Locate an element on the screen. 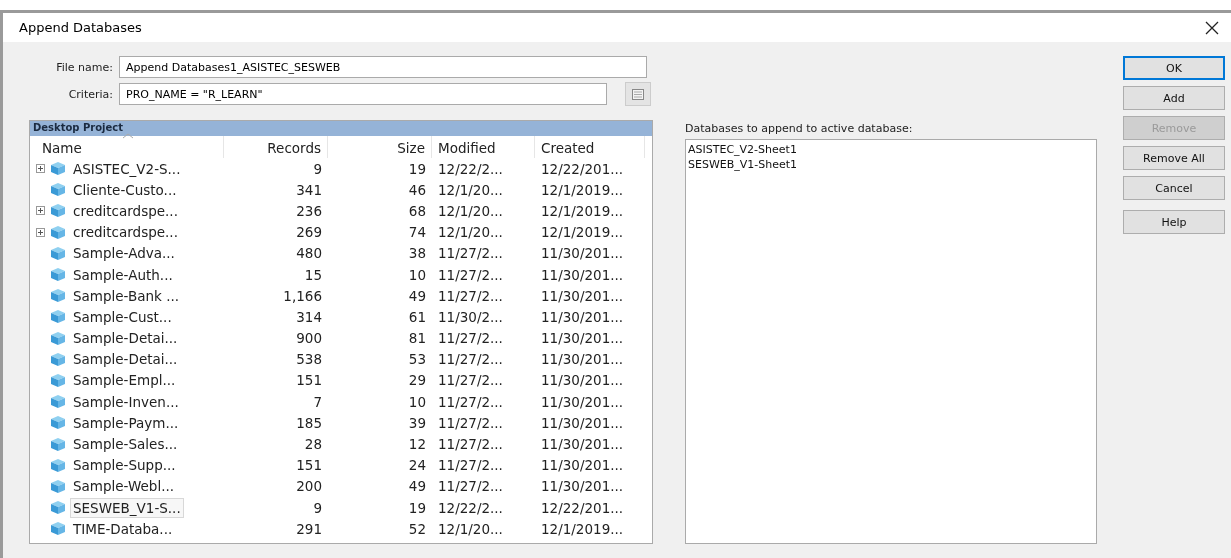  dialog-button: Cancel is located at coordinates (1174, 188).